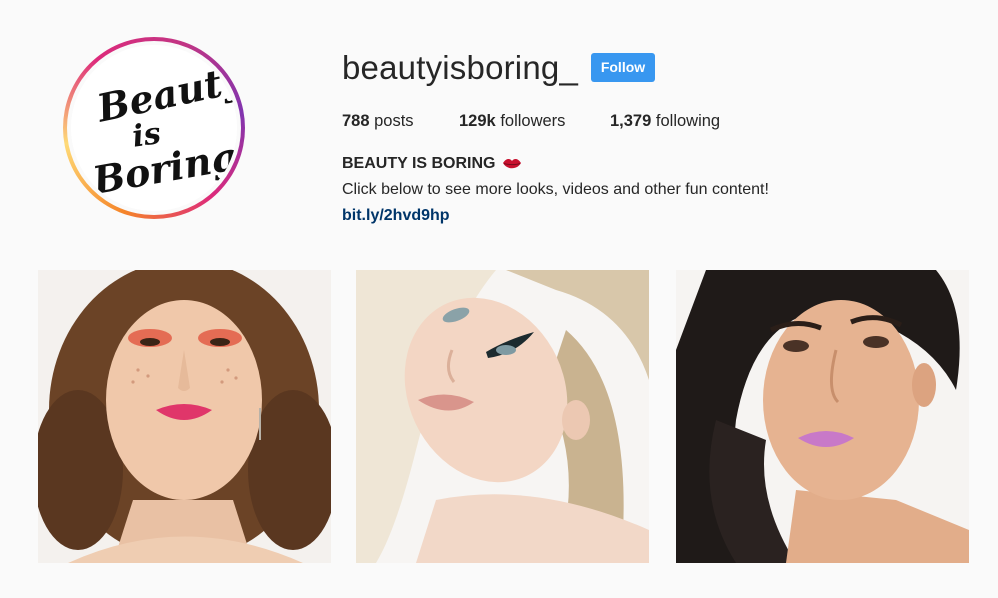 This screenshot has width=998, height=598. Describe the element at coordinates (533, 121) in the screenshot. I see `followers-label: followers` at that location.